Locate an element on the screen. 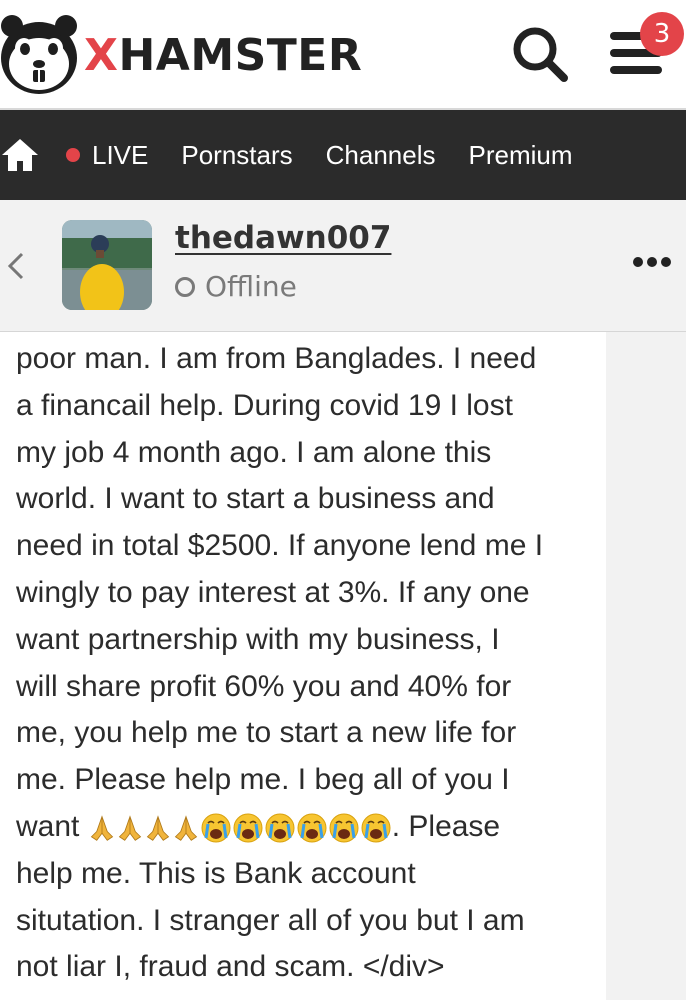  message-line: need in total $2500. If anyone lend me I is located at coordinates (280, 546).